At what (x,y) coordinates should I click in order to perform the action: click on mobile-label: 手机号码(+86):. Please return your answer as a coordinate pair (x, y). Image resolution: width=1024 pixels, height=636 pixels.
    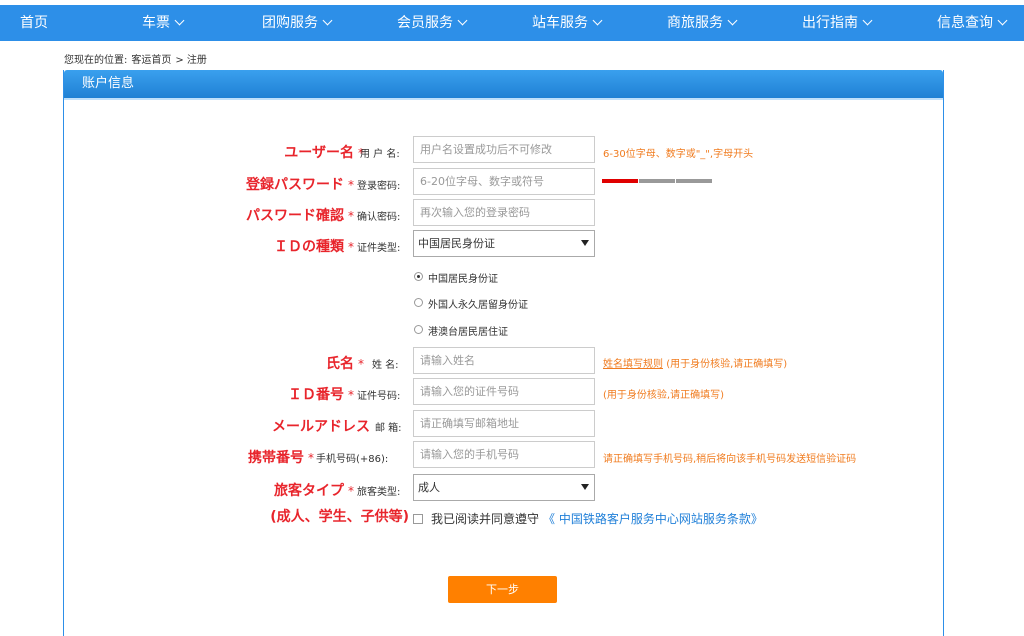
    Looking at the image, I should click on (352, 459).